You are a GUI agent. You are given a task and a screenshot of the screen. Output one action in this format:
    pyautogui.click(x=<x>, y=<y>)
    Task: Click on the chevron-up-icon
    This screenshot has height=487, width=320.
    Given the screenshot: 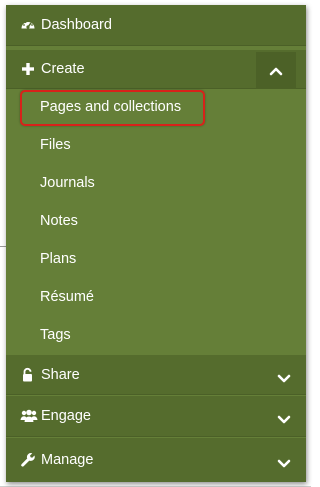 What is the action you would take?
    pyautogui.click(x=276, y=71)
    